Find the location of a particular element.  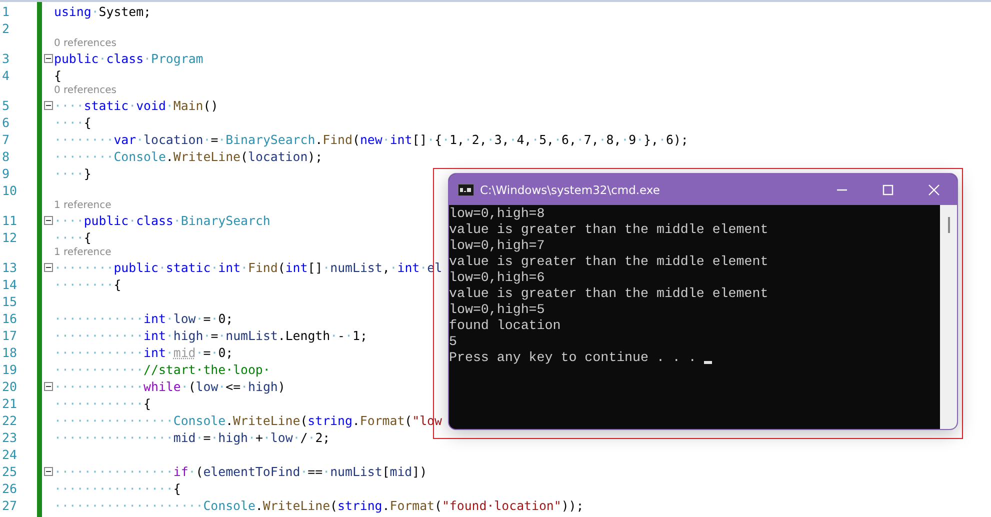

line-number: 7 is located at coordinates (6, 139).